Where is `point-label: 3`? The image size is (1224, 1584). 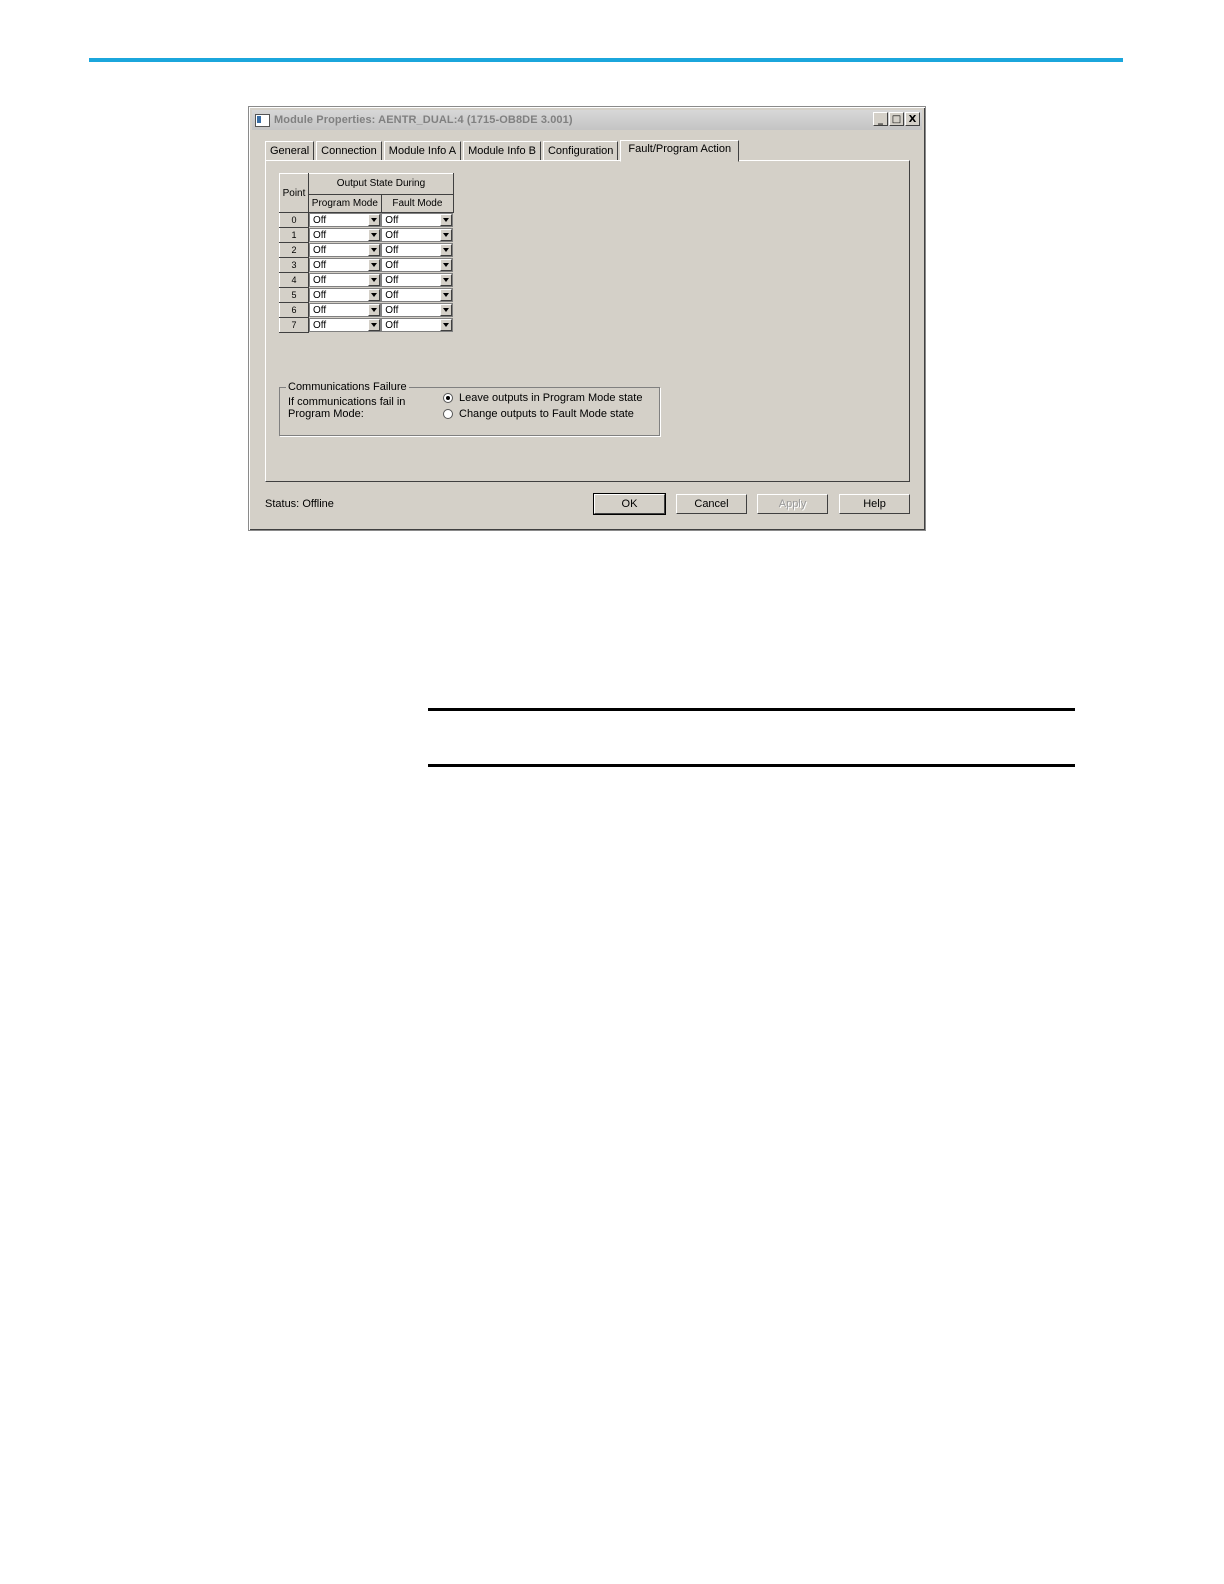
point-label: 3 is located at coordinates (294, 265).